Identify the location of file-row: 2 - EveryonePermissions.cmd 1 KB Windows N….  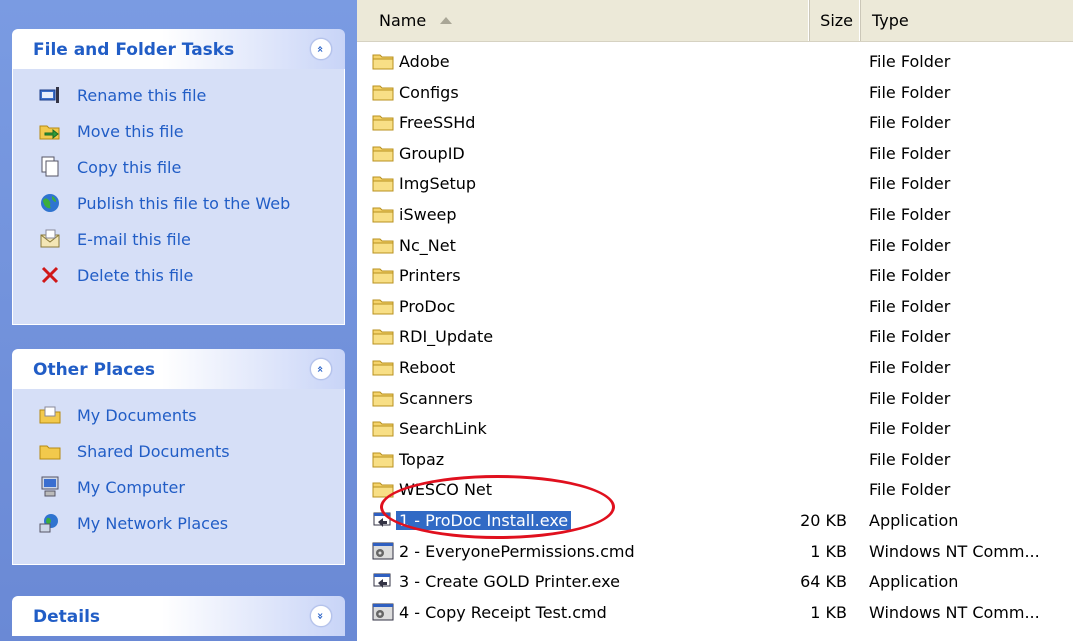
(715, 551).